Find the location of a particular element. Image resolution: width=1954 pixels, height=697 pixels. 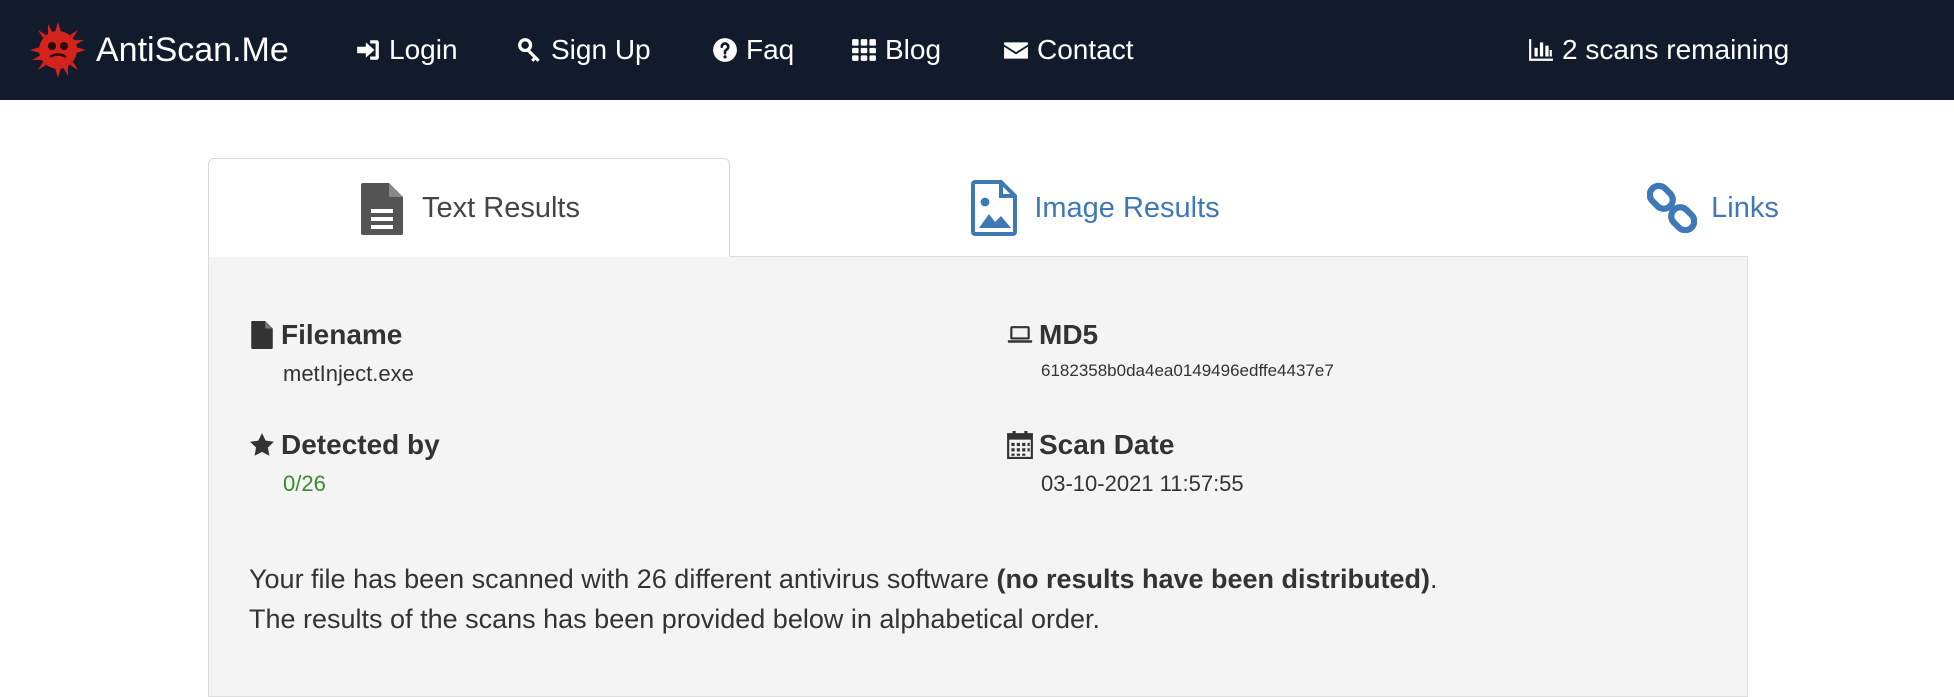

scans-remaining: 2 scans remaining is located at coordinates (1658, 50).